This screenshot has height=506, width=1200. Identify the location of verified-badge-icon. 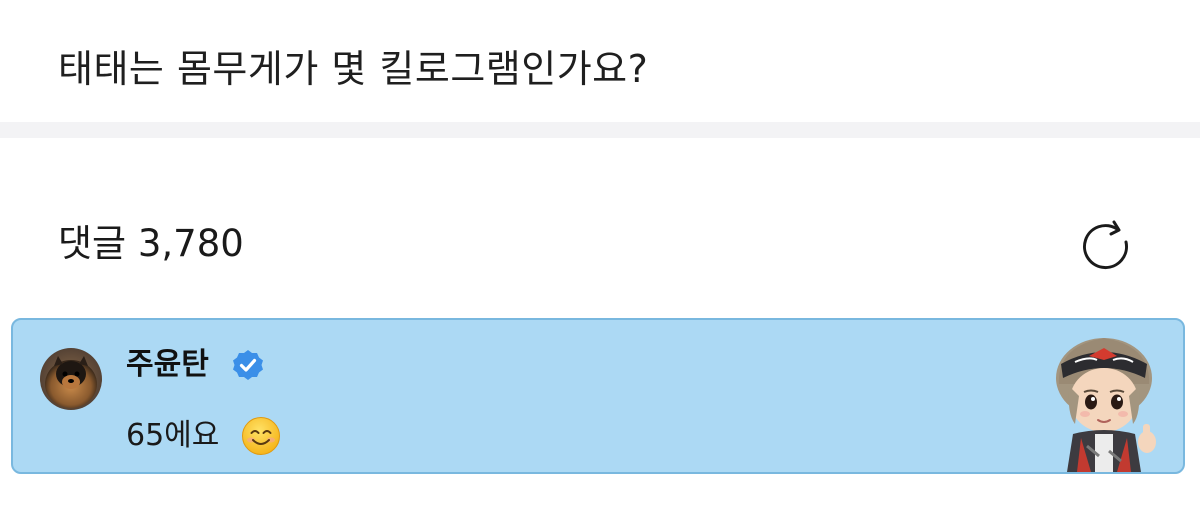
(248, 365).